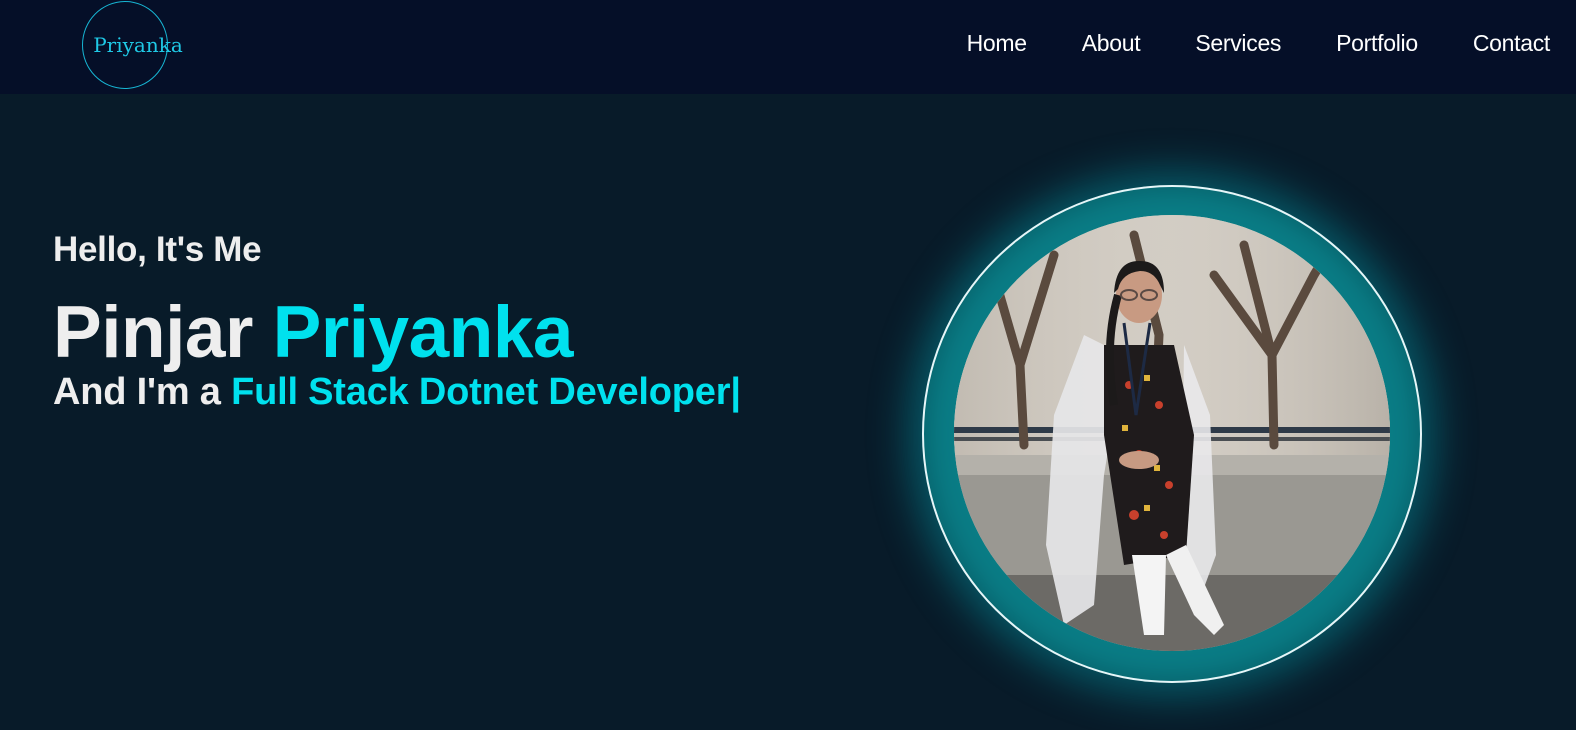 The height and width of the screenshot is (730, 1576). I want to click on hero-name: Pinjar Priyanka, so click(397, 333).